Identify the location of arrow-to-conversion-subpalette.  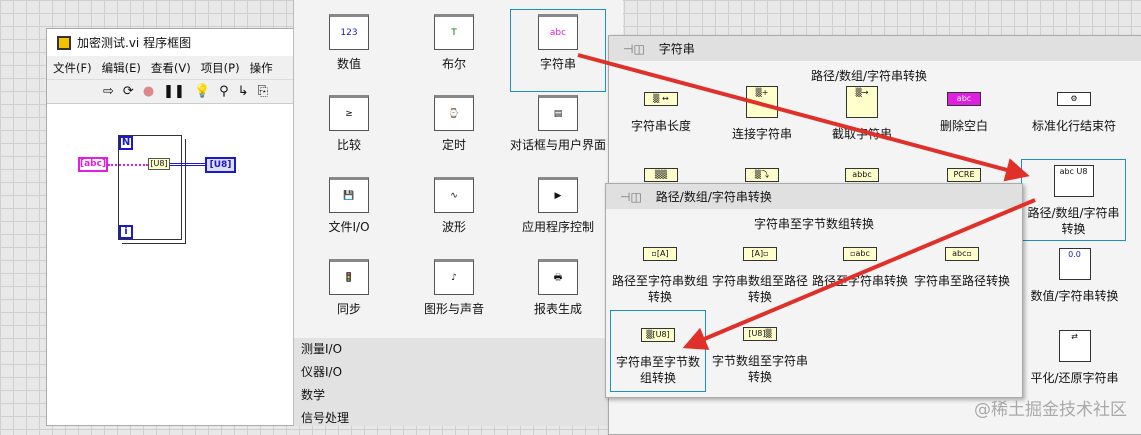
(803, 117).